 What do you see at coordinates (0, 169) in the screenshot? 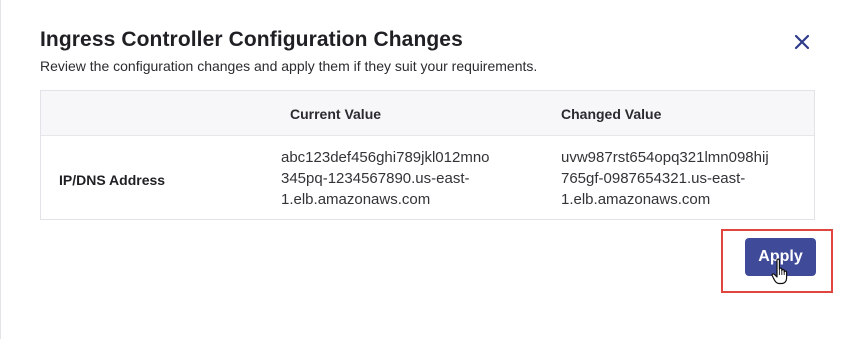
I see `dialog-left-border` at bounding box center [0, 169].